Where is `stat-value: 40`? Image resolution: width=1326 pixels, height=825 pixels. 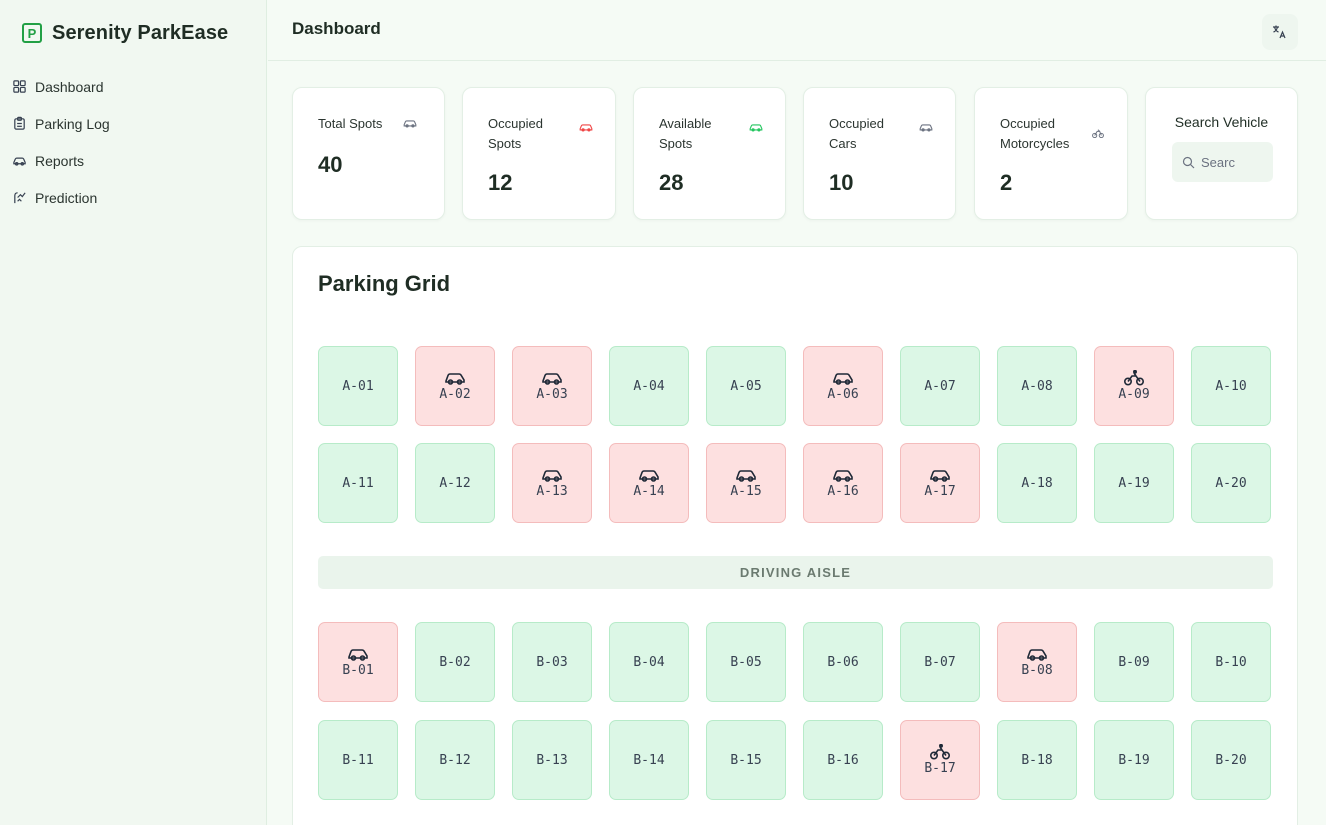
stat-value: 40 is located at coordinates (330, 164).